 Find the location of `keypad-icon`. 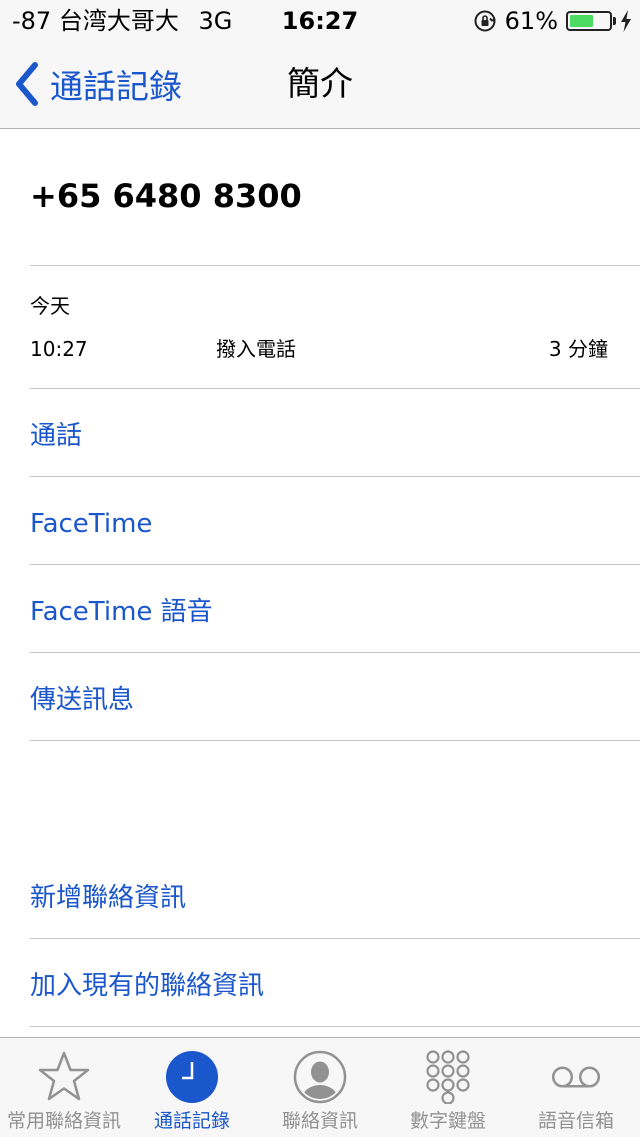

keypad-icon is located at coordinates (448, 1077).